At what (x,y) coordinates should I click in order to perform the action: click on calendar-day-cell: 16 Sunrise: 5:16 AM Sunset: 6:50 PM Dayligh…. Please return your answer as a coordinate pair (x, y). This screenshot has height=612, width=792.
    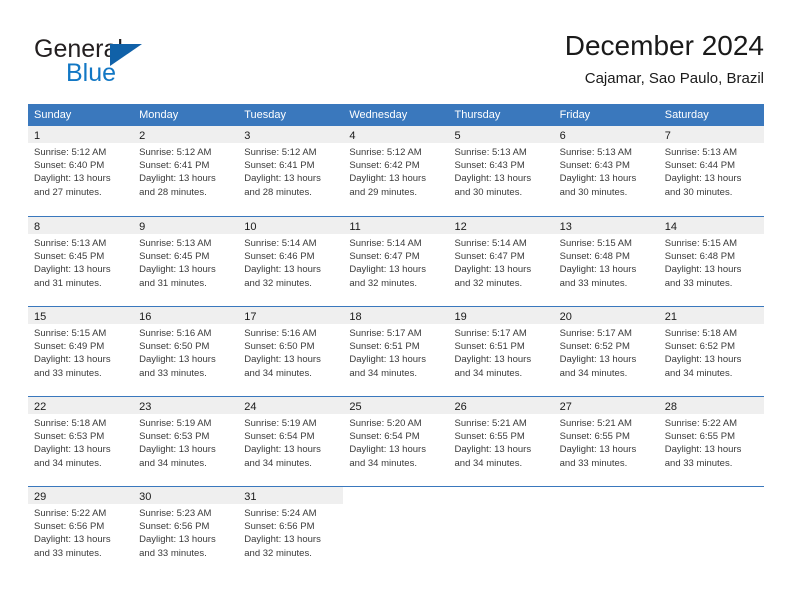
    Looking at the image, I should click on (186, 351).